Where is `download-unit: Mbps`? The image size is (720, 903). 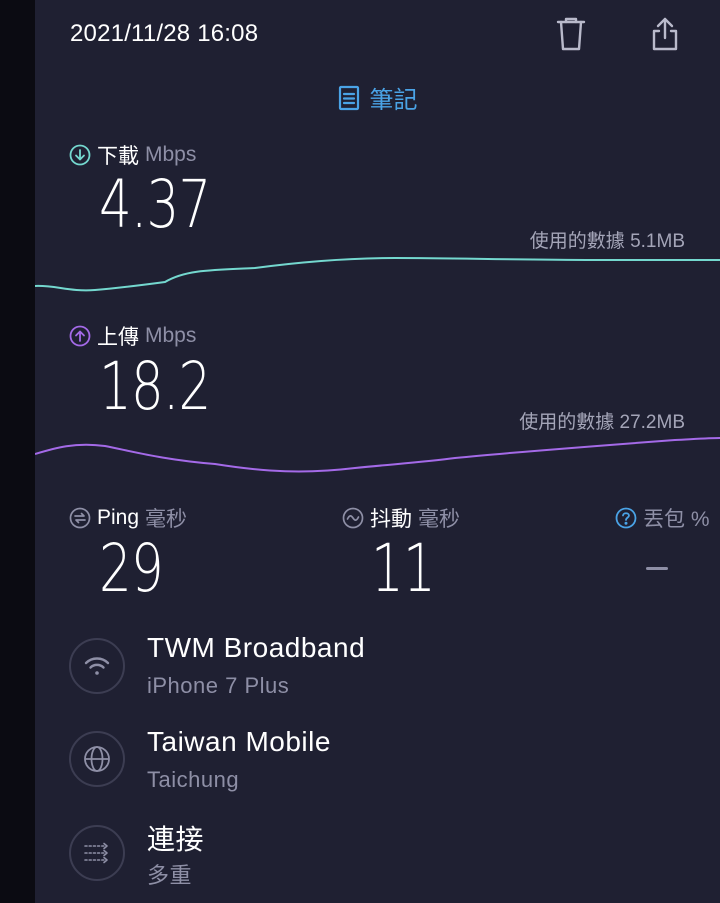
download-unit: Mbps is located at coordinates (171, 154).